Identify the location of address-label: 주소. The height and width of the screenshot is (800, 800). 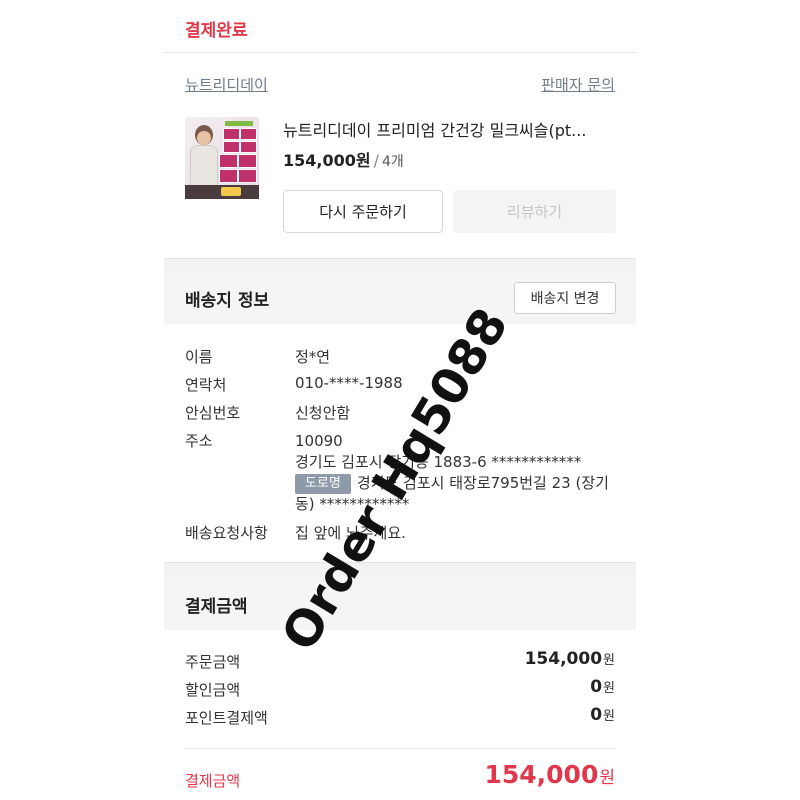
(199, 441).